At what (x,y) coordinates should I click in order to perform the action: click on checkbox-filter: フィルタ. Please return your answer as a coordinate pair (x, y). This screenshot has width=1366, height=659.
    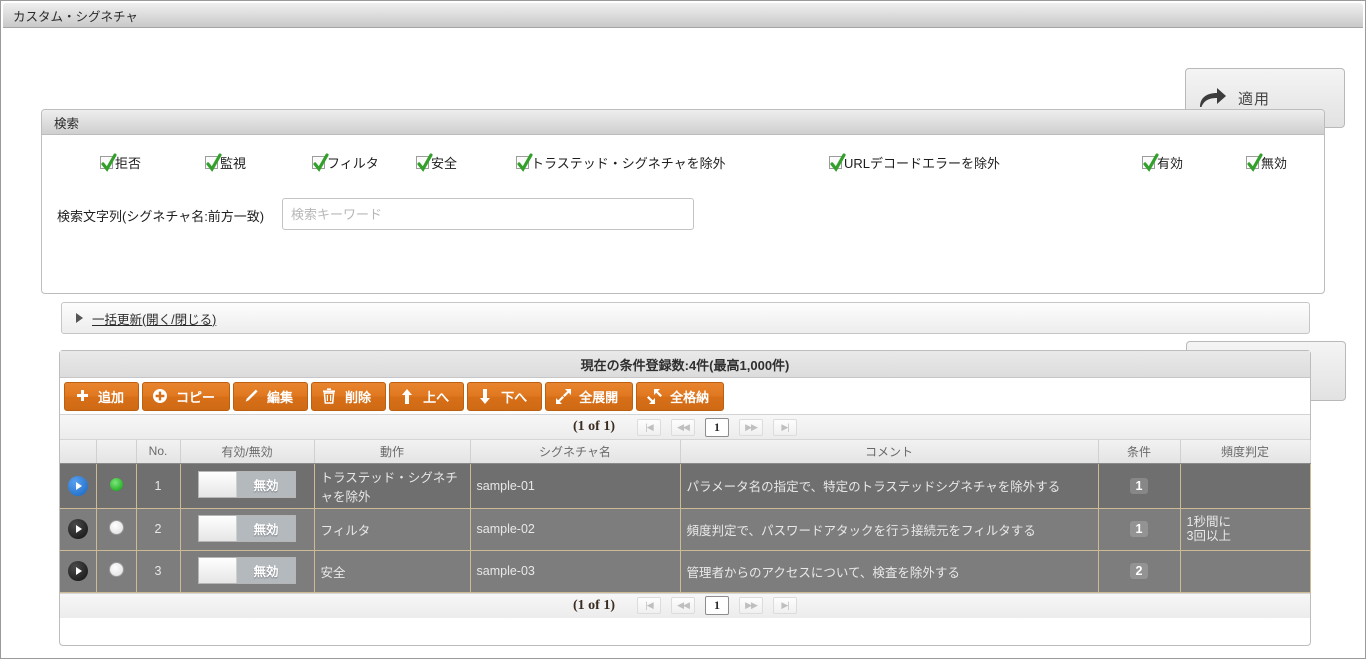
    Looking at the image, I should click on (345, 162).